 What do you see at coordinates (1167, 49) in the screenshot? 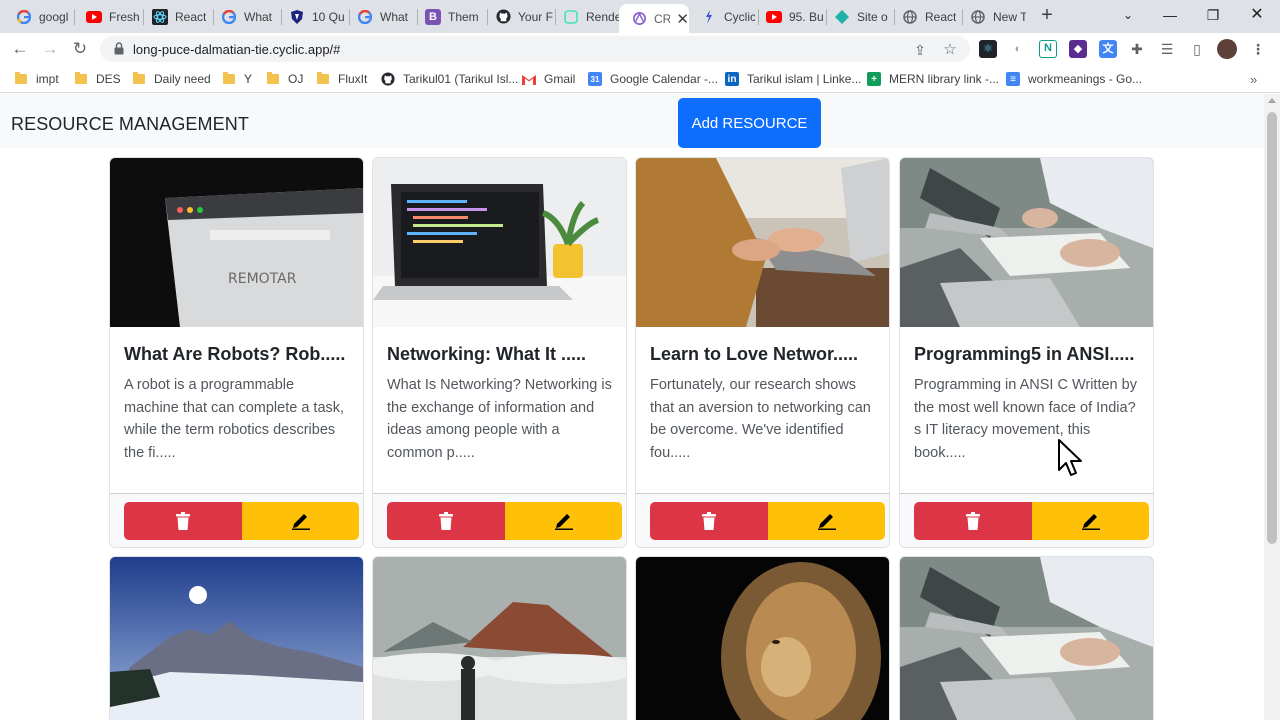
I see `reading-list-icon: ☰` at bounding box center [1167, 49].